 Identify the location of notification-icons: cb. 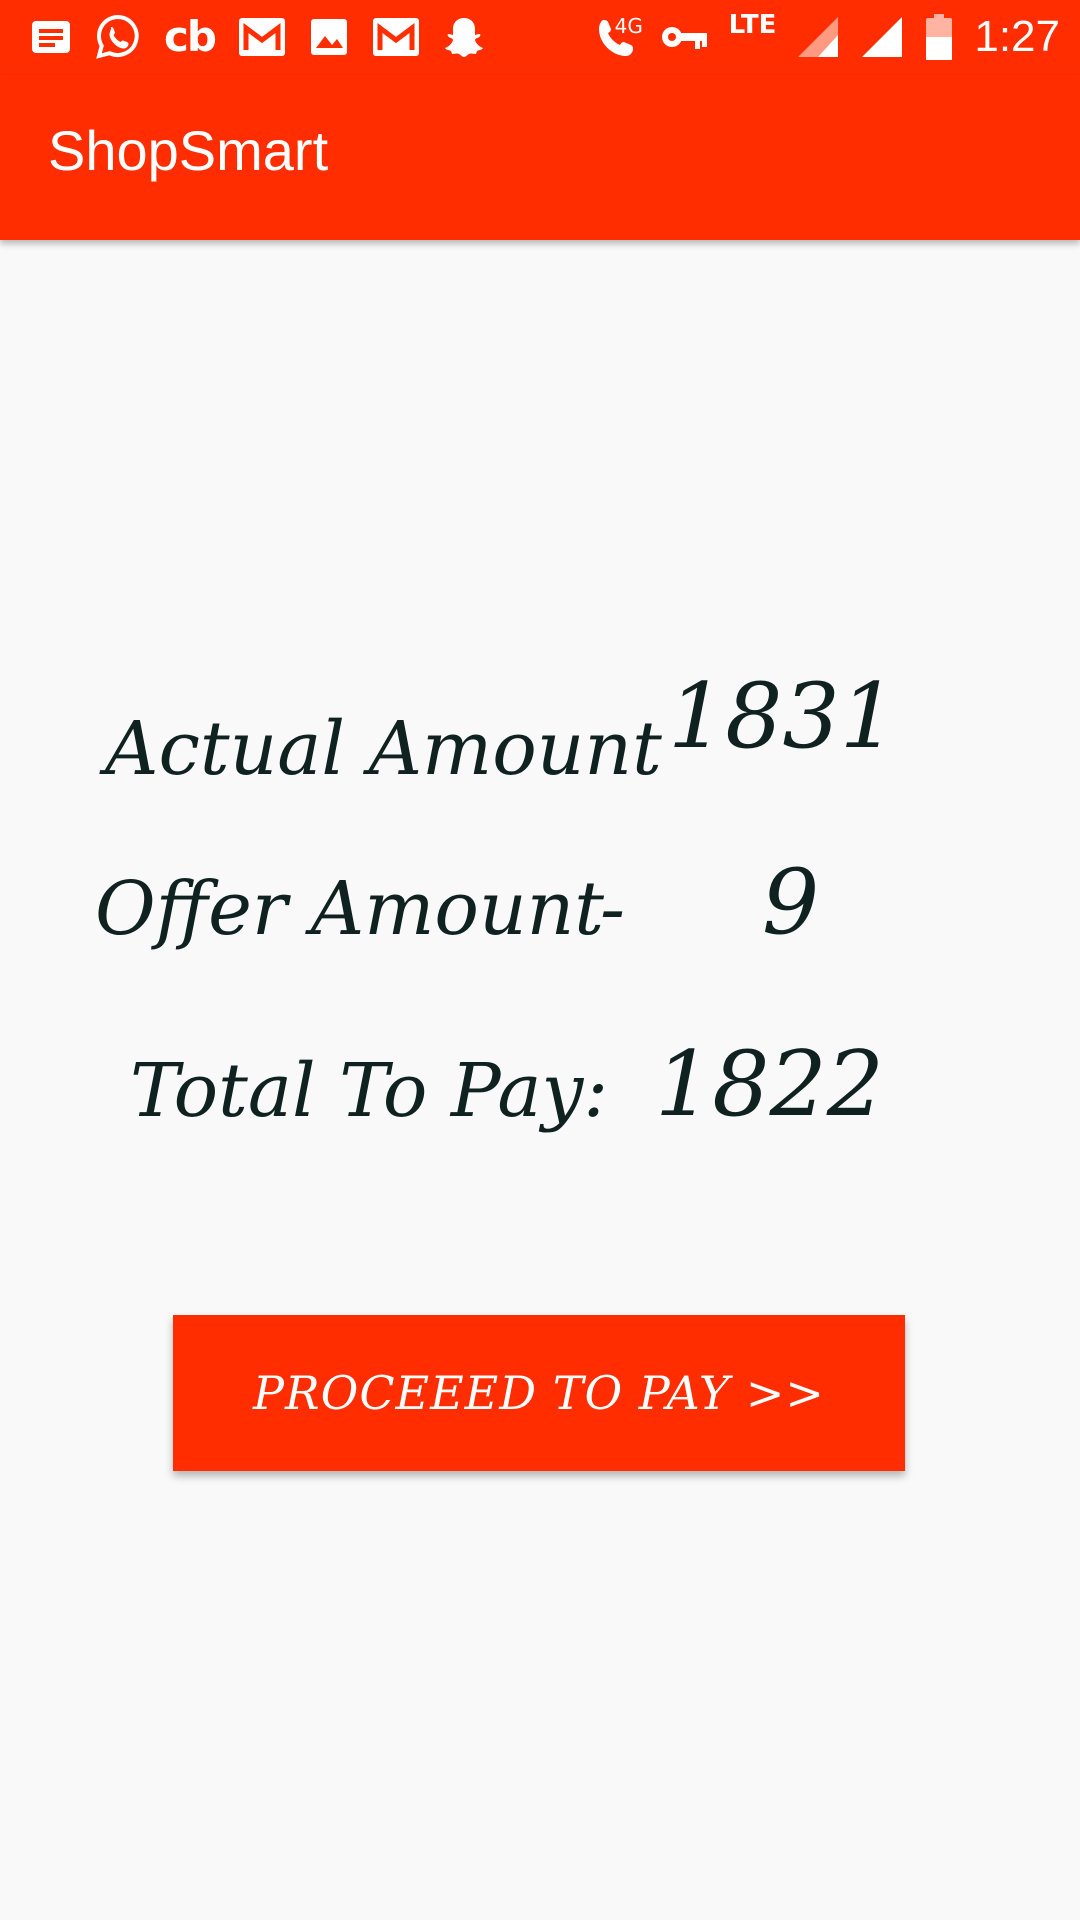
(257, 37).